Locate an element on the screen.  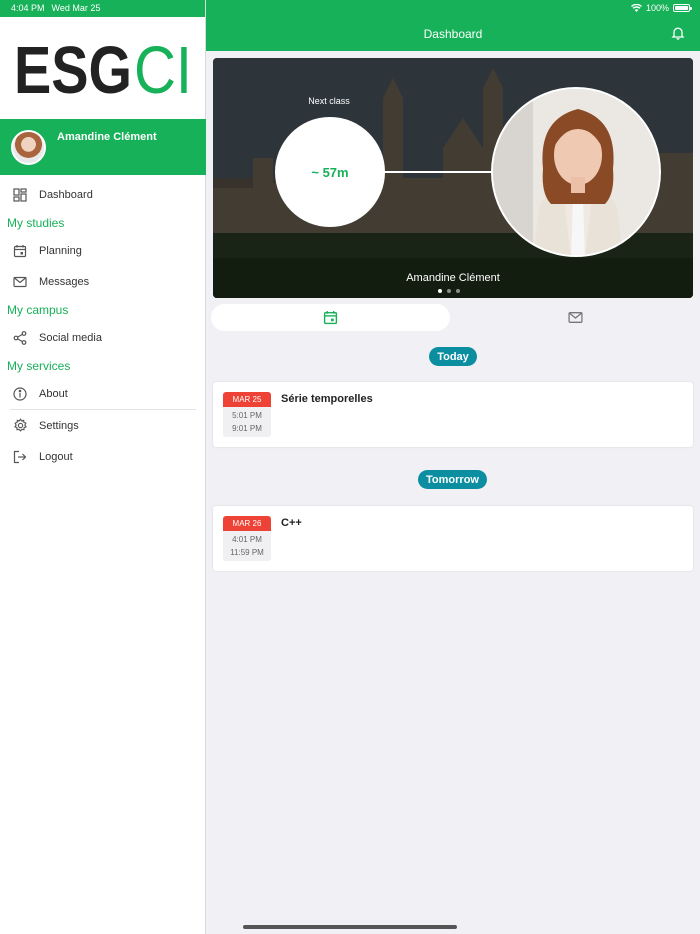
event-start-time: 4:01 PM is located at coordinates (247, 539).